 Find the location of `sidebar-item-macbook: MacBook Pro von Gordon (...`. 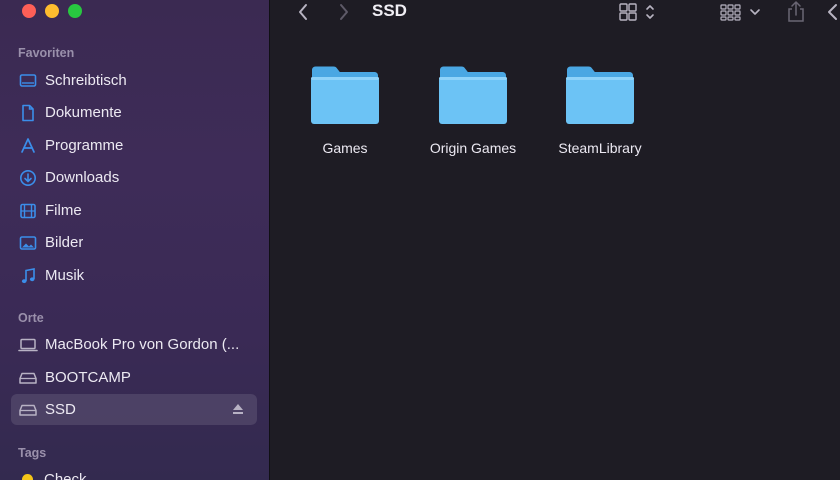

sidebar-item-macbook: MacBook Pro von Gordon (... is located at coordinates (134, 344).